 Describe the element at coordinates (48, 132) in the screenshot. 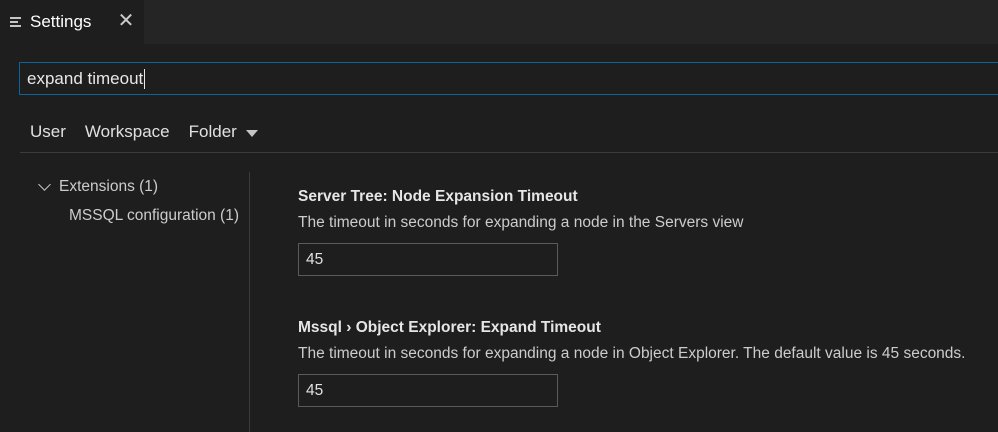

I see `tab-user: User` at that location.